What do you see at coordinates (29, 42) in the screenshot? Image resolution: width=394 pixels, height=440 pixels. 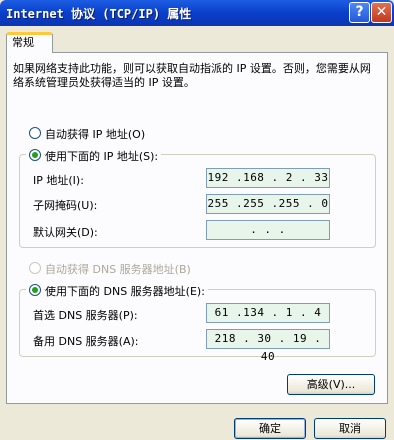 I see `tab-general: 常规` at bounding box center [29, 42].